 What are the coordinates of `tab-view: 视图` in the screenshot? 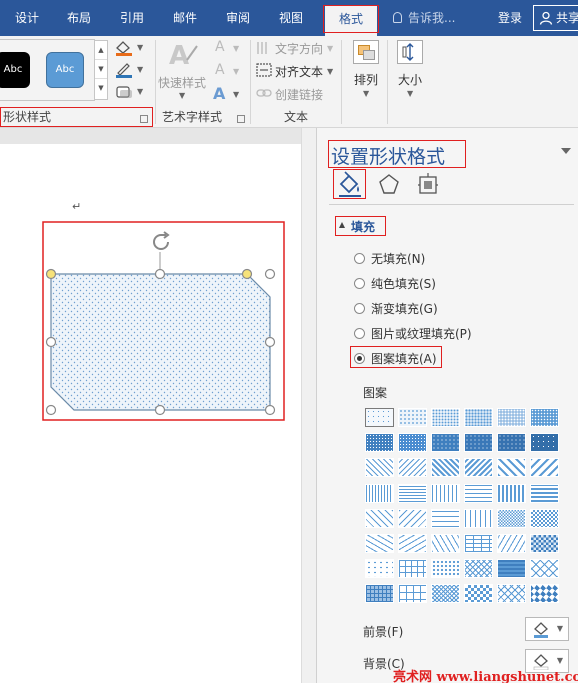 It's located at (291, 18).